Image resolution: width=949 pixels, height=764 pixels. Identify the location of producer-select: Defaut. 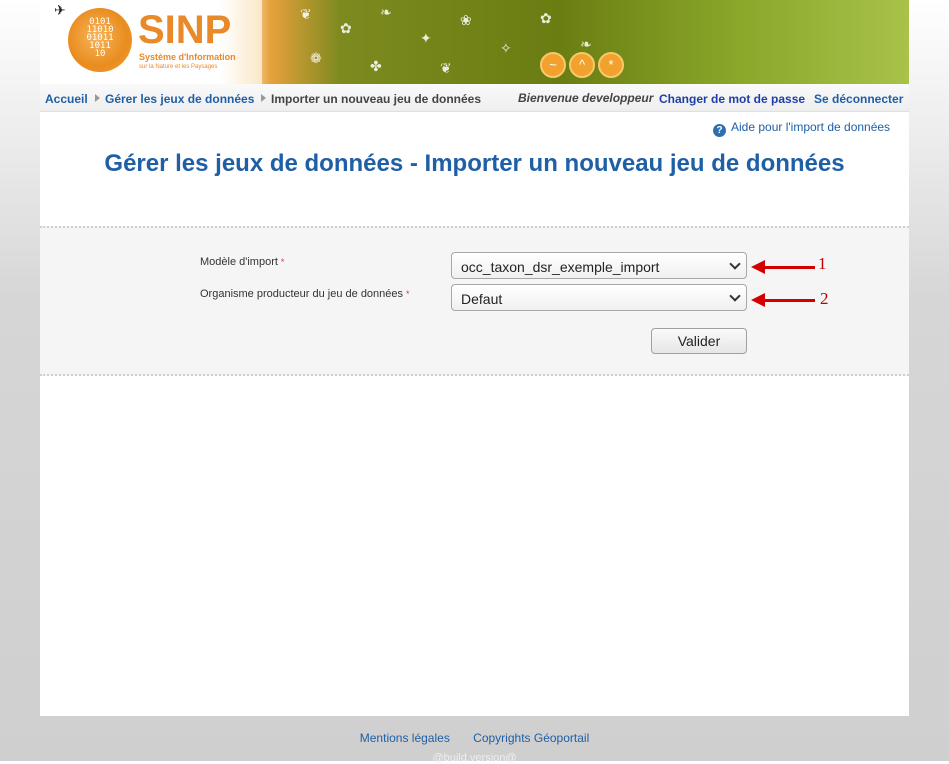
(599, 297).